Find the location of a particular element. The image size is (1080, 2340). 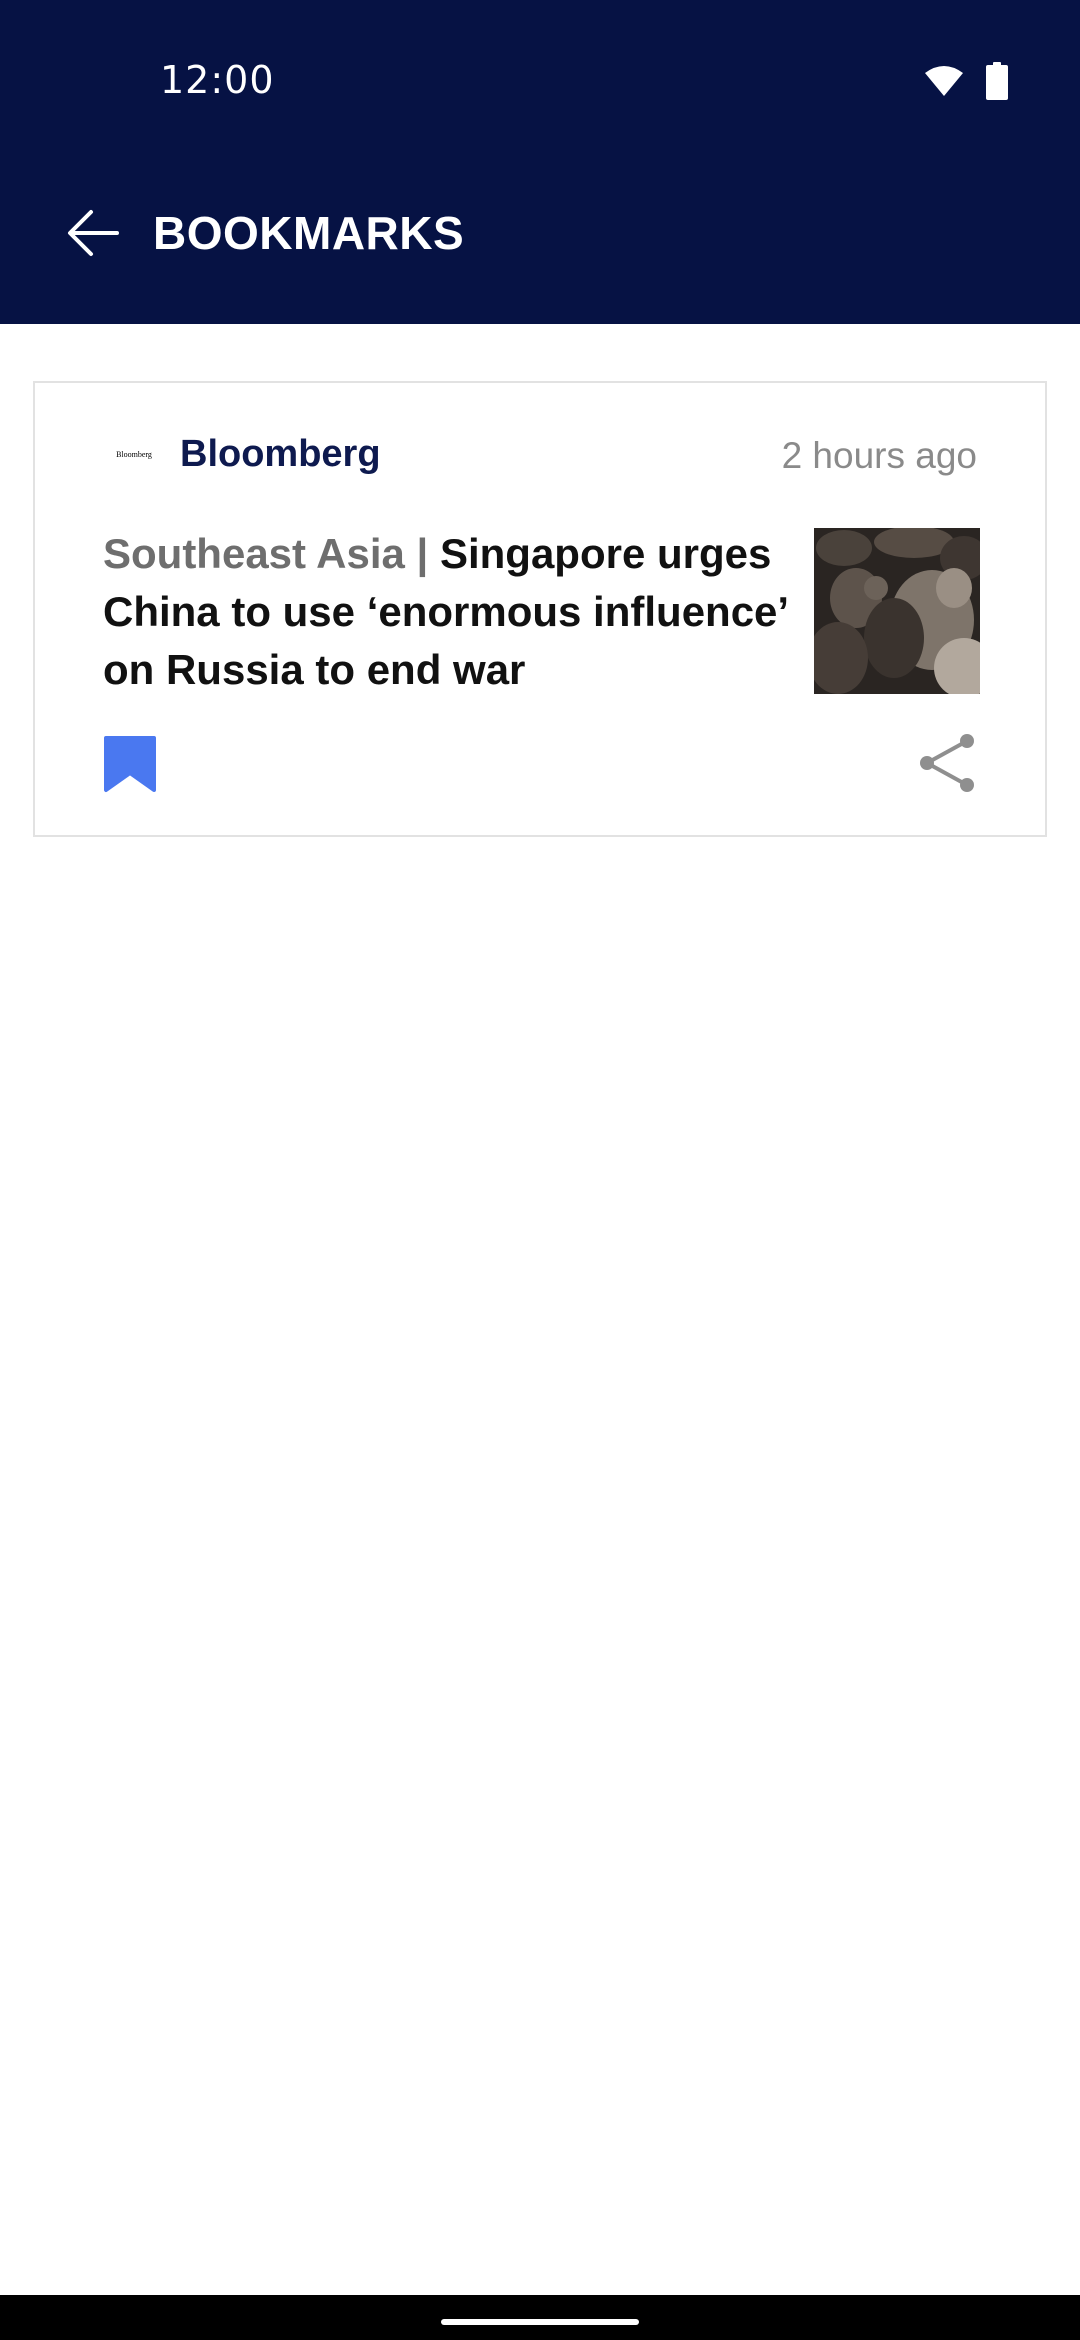

timestamp: 2 hours ago is located at coordinates (879, 455).